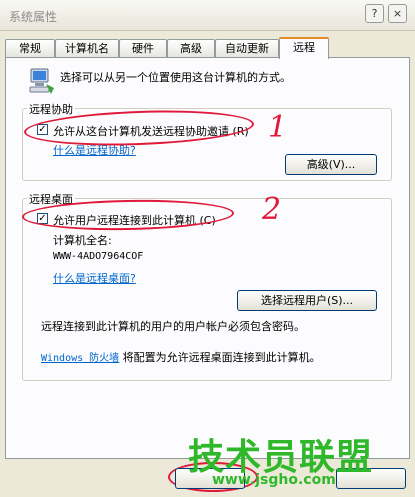 This screenshot has height=497, width=415. What do you see at coordinates (304, 48) in the screenshot?
I see `tab-remote: 远程` at bounding box center [304, 48].